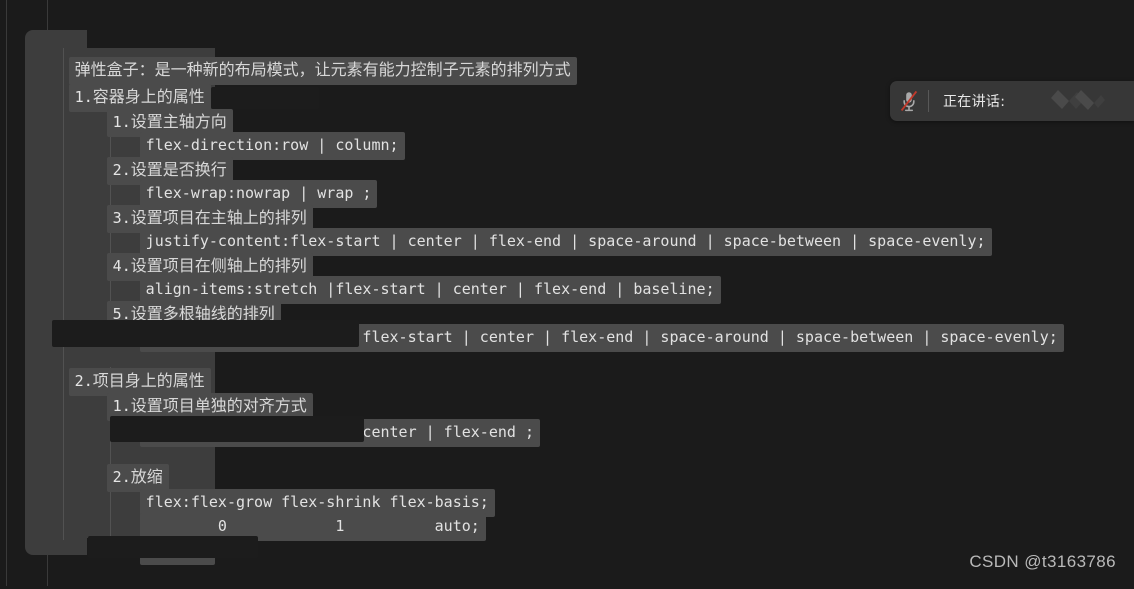  What do you see at coordinates (1077, 101) in the screenshot?
I see `brand-logo-icon` at bounding box center [1077, 101].